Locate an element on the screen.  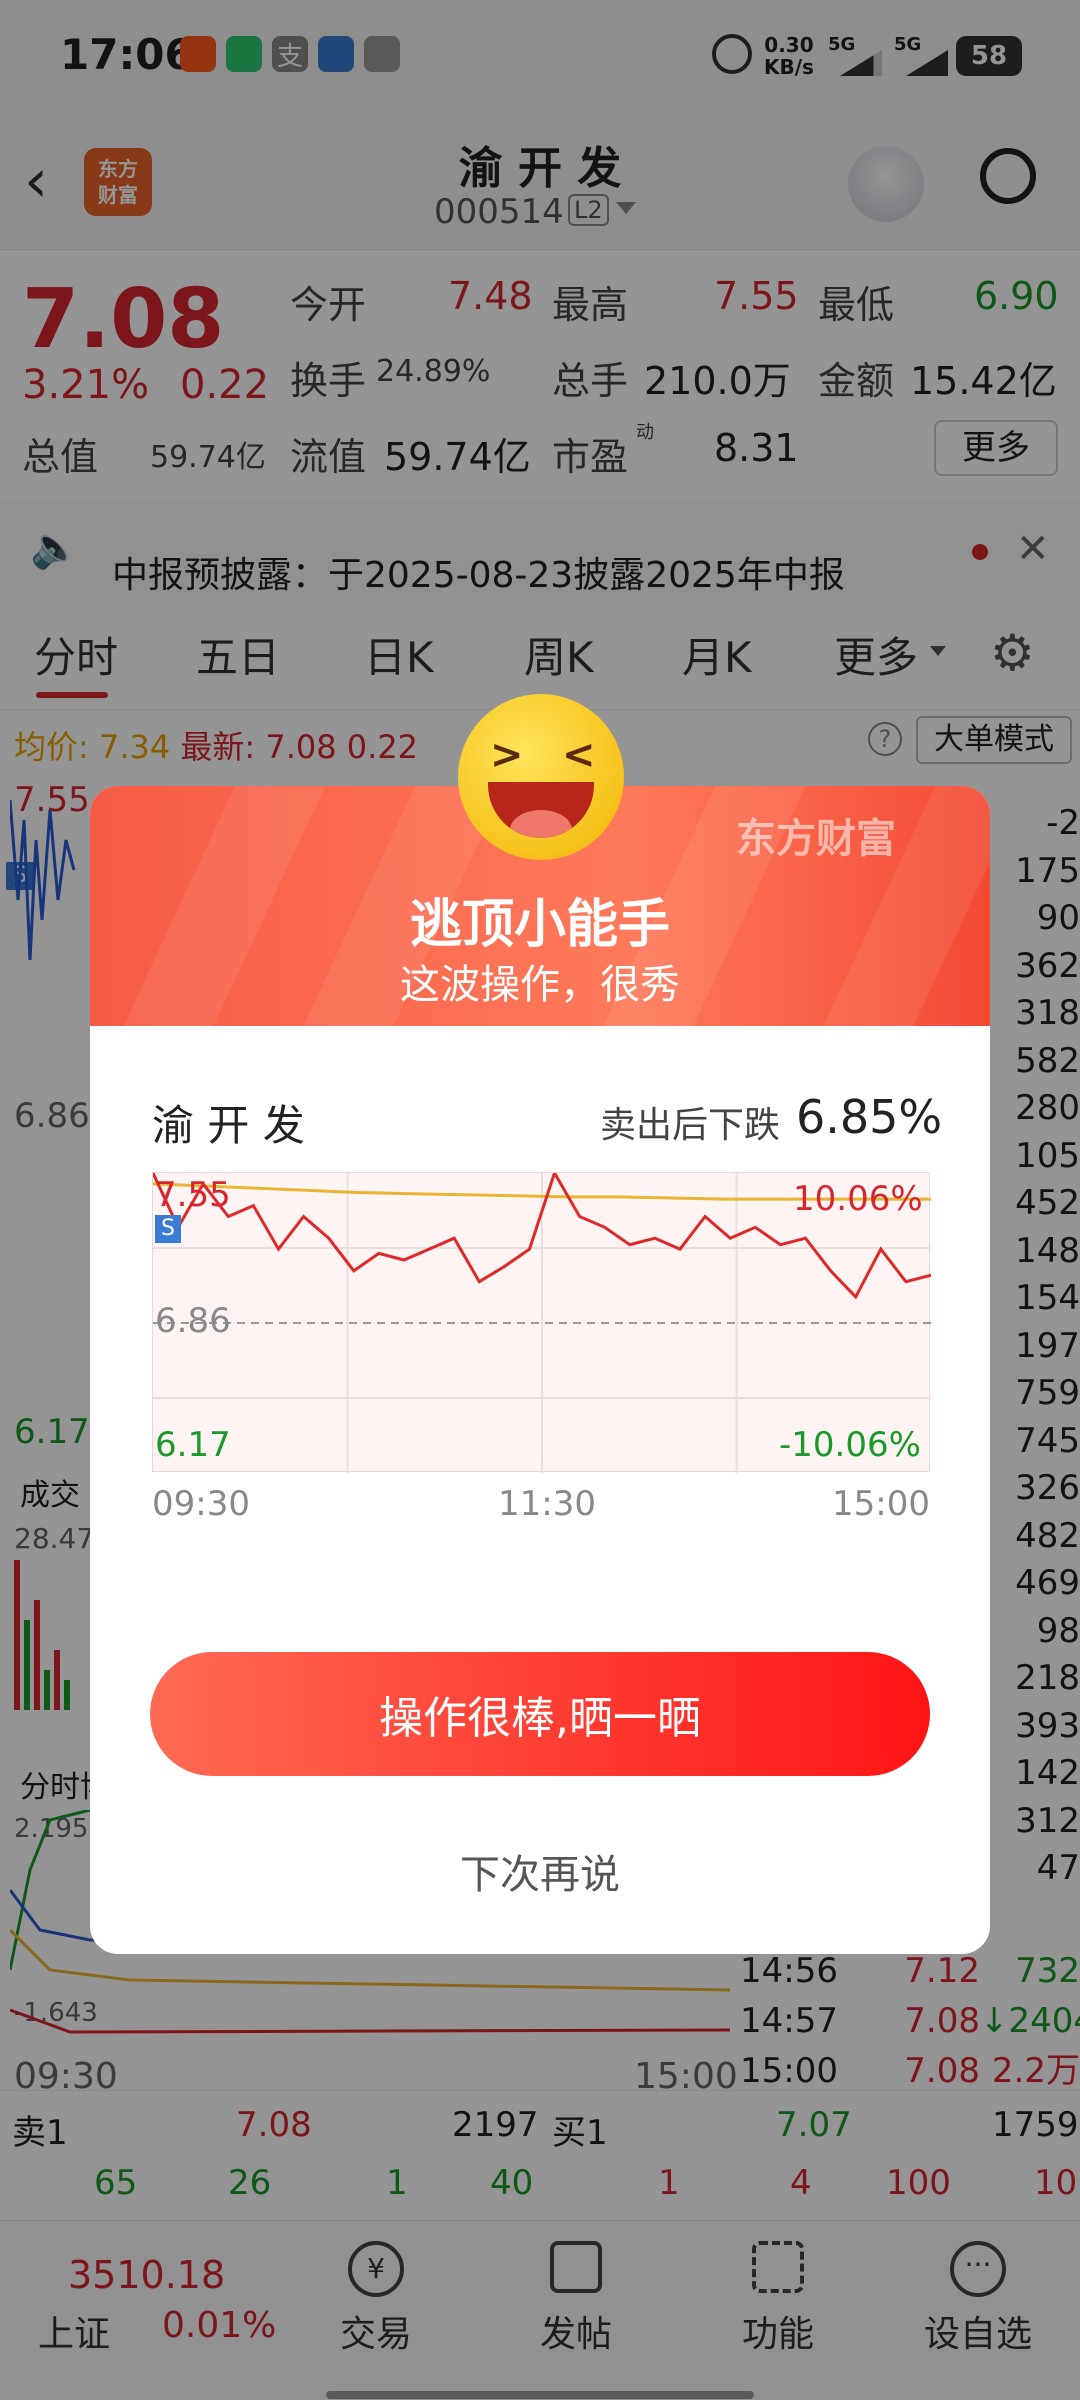
mini-pct-high: 10.06% is located at coordinates (858, 1199).